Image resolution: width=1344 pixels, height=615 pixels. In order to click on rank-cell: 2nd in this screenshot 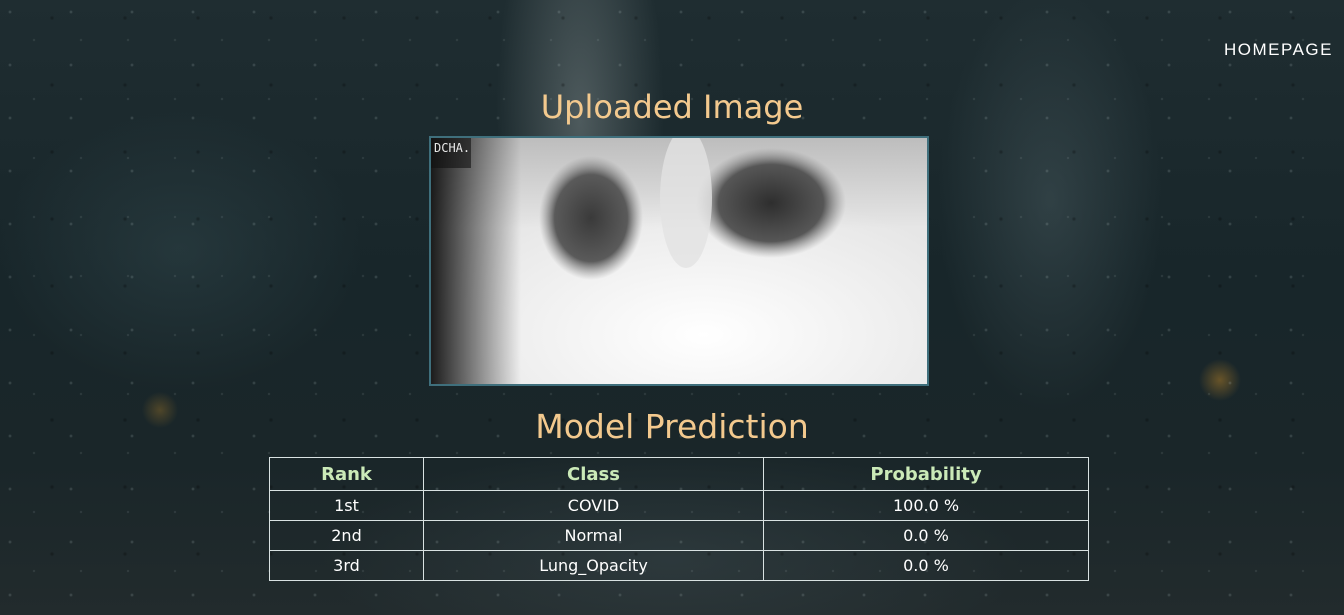, I will do `click(346, 535)`.